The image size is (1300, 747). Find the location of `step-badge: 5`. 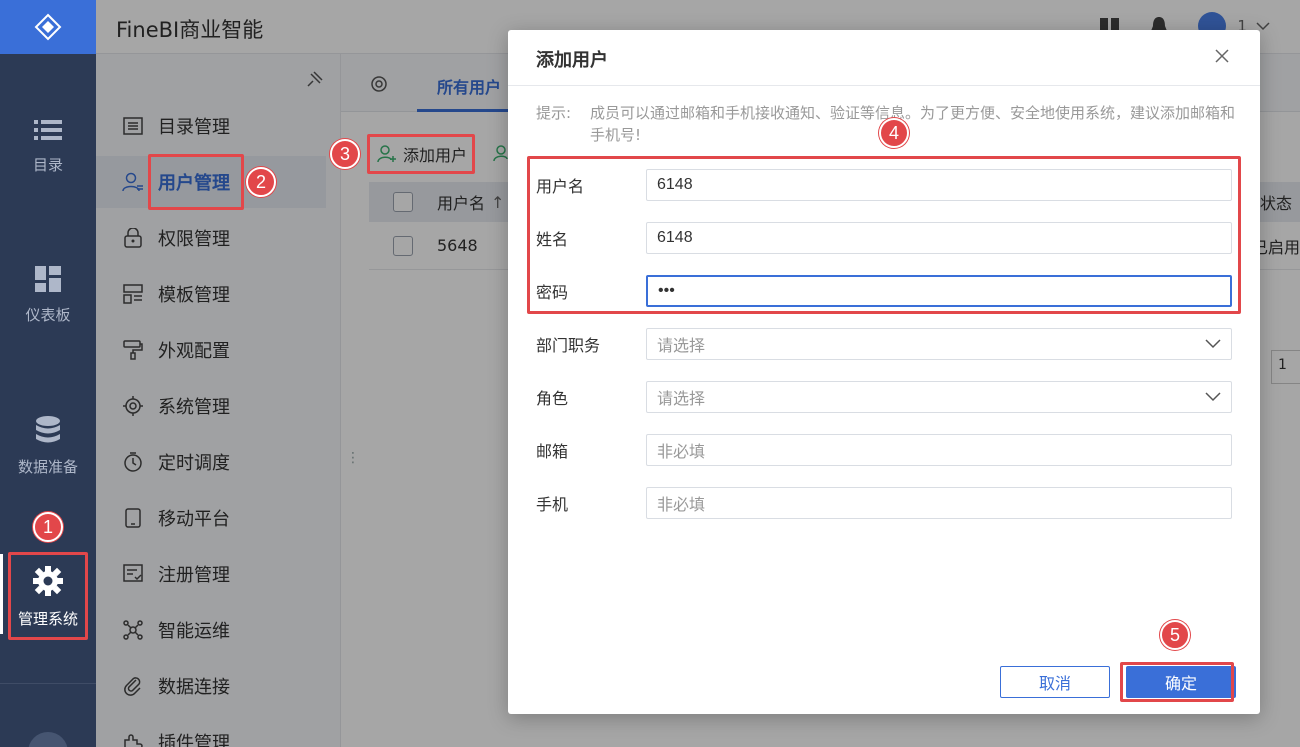

step-badge: 5 is located at coordinates (1175, 635).